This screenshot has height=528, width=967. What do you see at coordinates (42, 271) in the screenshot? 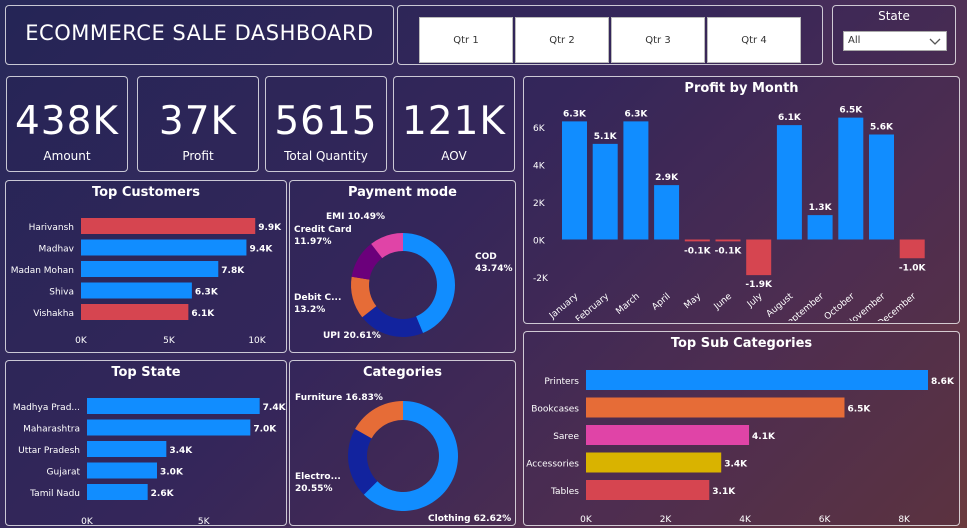
I see `category-label: Madan Mohan` at bounding box center [42, 271].